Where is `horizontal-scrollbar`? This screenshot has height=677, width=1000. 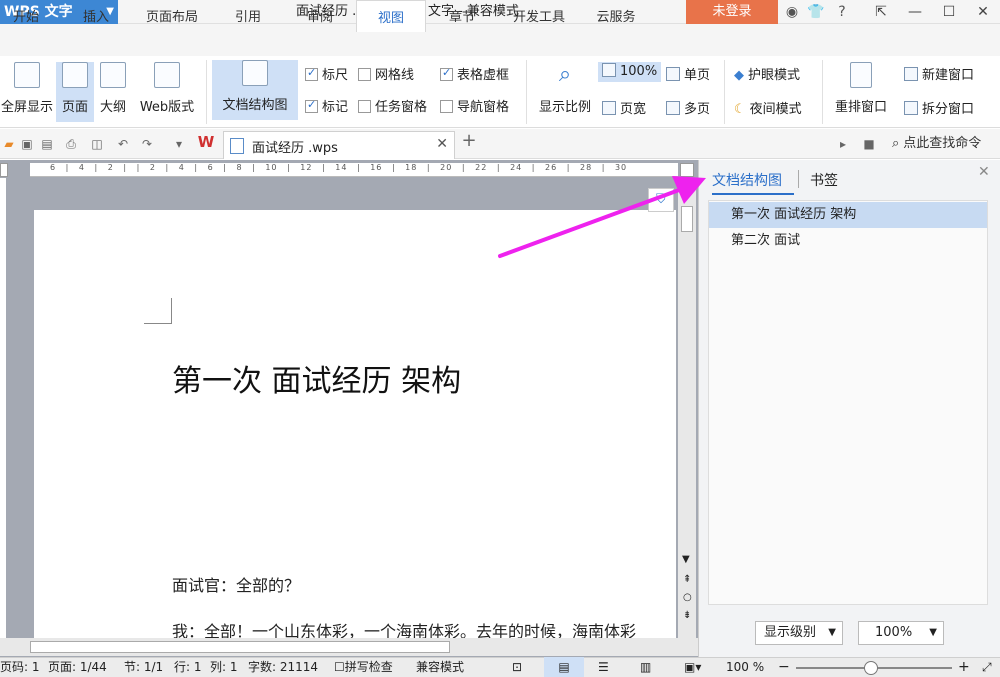
horizontal-scrollbar is located at coordinates (349, 647).